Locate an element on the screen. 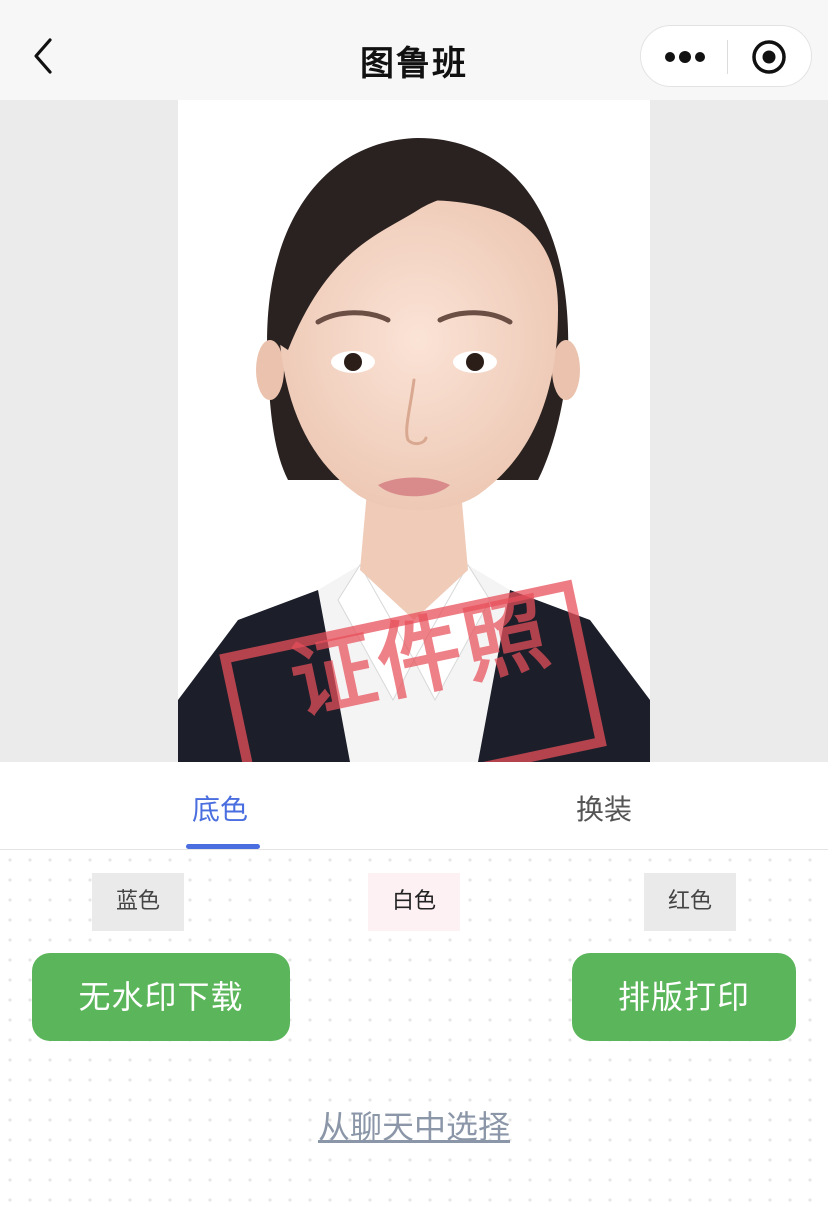  layout-print-button: 排版打印 is located at coordinates (684, 997).